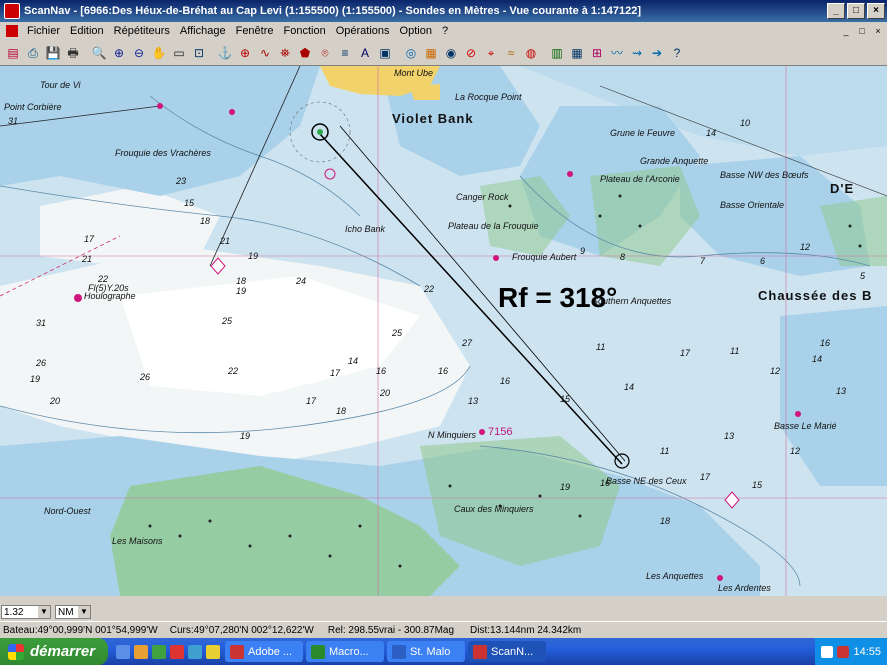  What do you see at coordinates (531, 53) in the screenshot?
I see `lifebuoy-icon: ◍` at bounding box center [531, 53].